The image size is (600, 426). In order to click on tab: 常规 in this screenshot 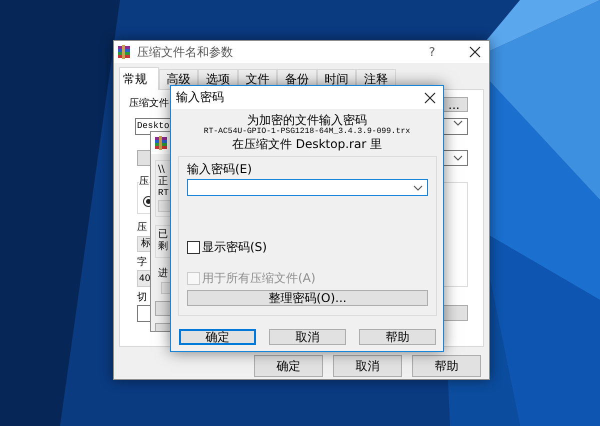, I will do `click(138, 78)`.